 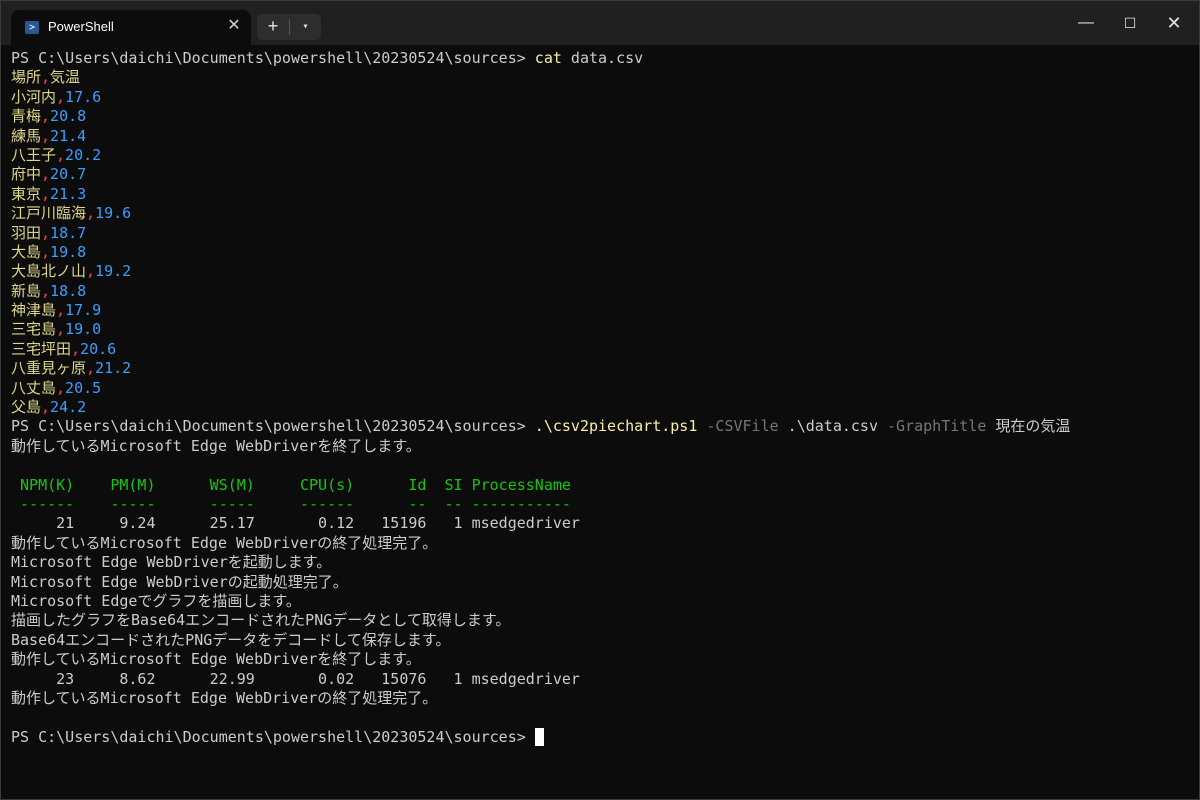 What do you see at coordinates (34, 387) in the screenshot?
I see `csv-place: 八丈島` at bounding box center [34, 387].